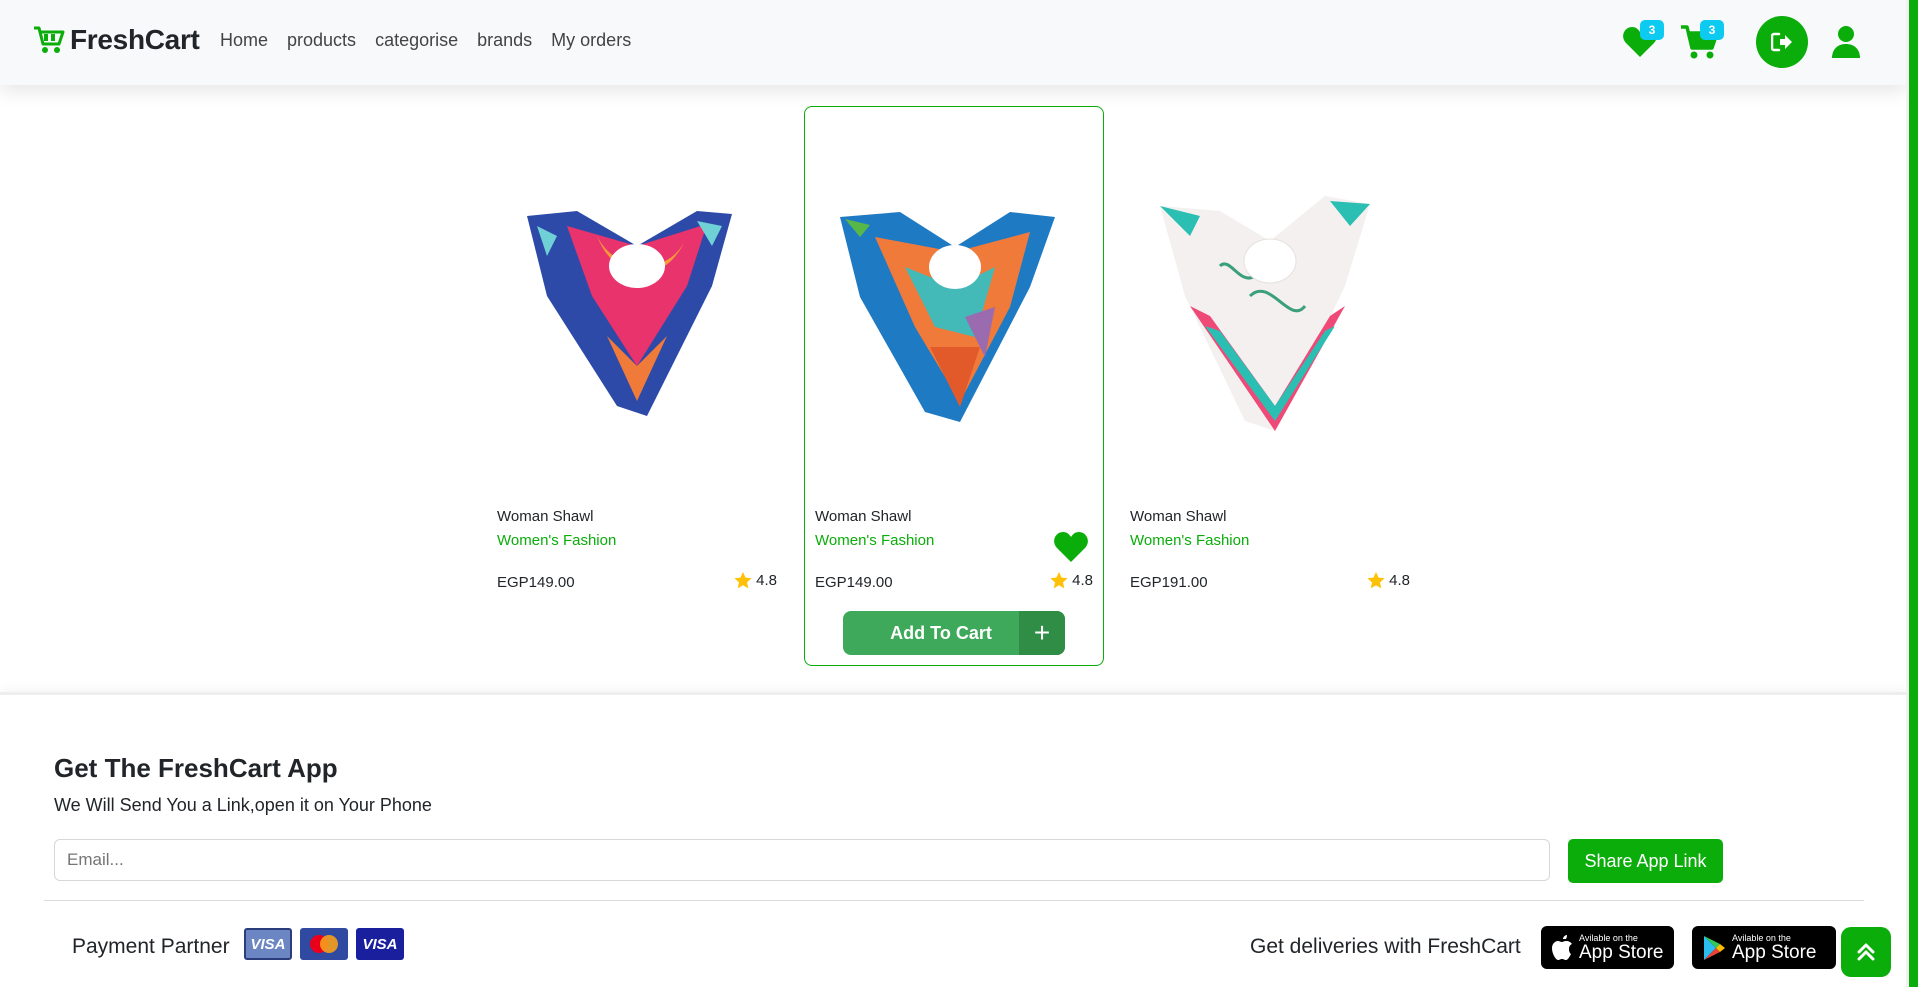 The width and height of the screenshot is (1918, 987). What do you see at coordinates (1714, 947) in the screenshot?
I see `google-play-icon` at bounding box center [1714, 947].